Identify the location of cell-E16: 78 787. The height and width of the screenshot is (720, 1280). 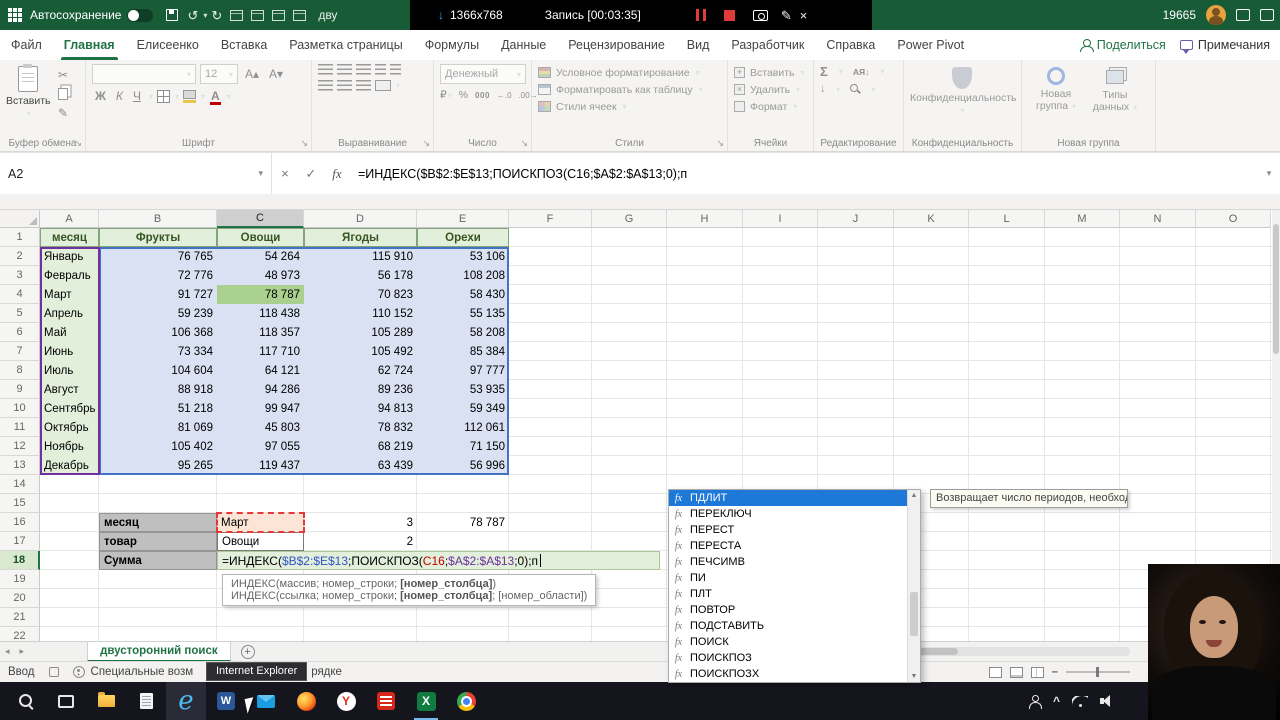
(463, 522).